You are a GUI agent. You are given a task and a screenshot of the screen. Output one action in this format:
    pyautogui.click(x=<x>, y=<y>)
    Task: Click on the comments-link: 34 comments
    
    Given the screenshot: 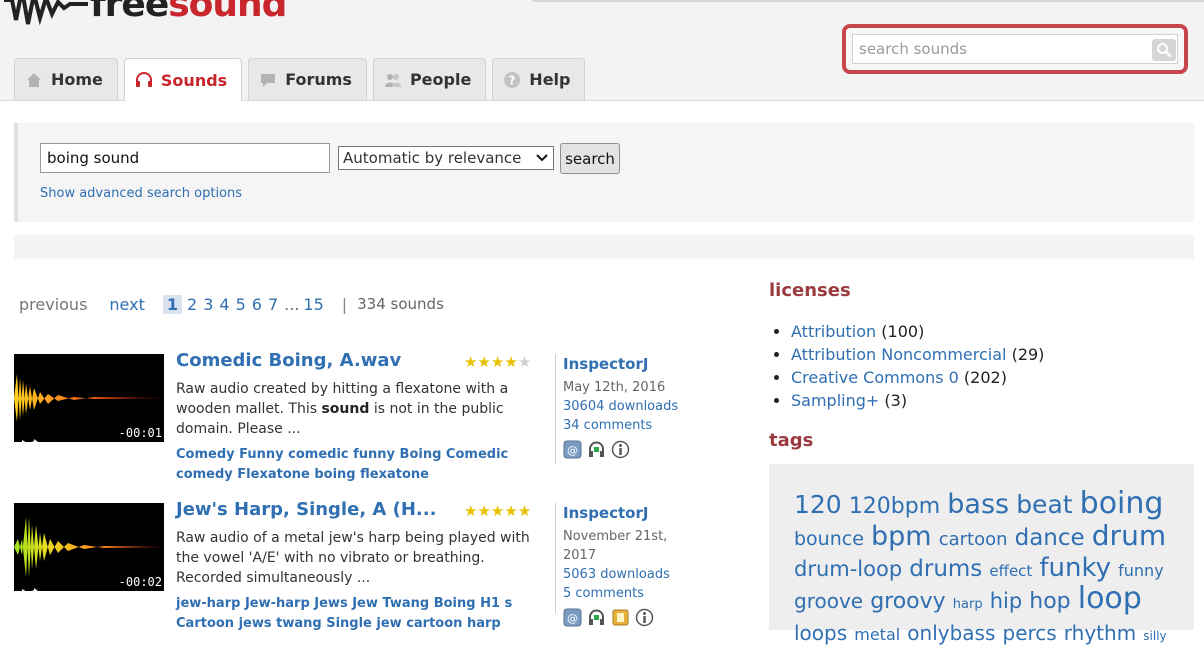 What is the action you would take?
    pyautogui.click(x=623, y=425)
    